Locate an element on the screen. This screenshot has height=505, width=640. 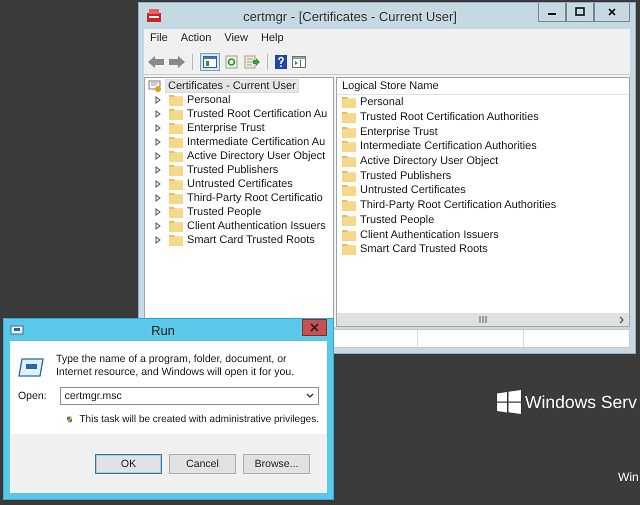
maximize-button is located at coordinates (580, 12).